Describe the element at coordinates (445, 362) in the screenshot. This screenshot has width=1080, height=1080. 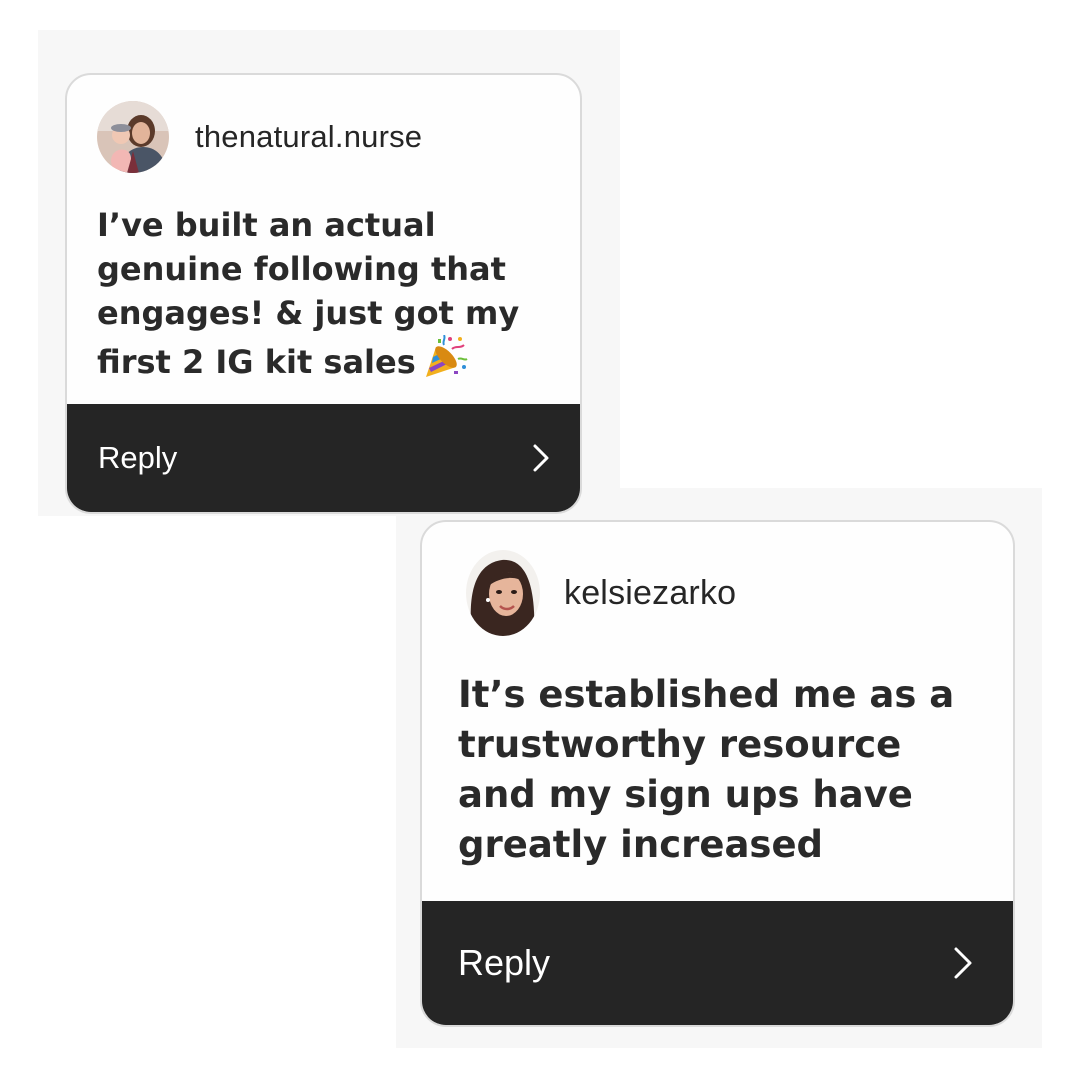
I see `party-popper-icon` at that location.